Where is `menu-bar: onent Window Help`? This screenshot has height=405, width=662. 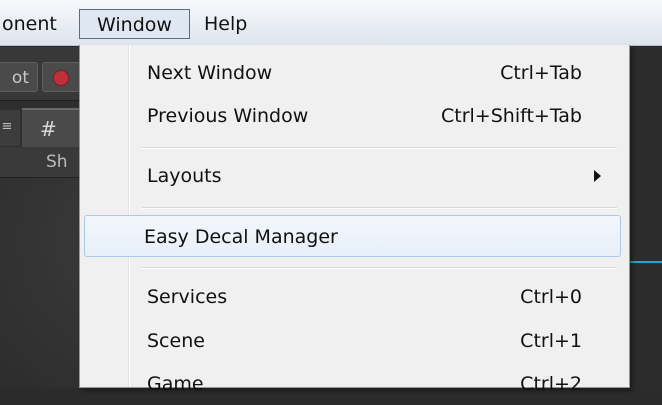 menu-bar: onent Window Help is located at coordinates (331, 23).